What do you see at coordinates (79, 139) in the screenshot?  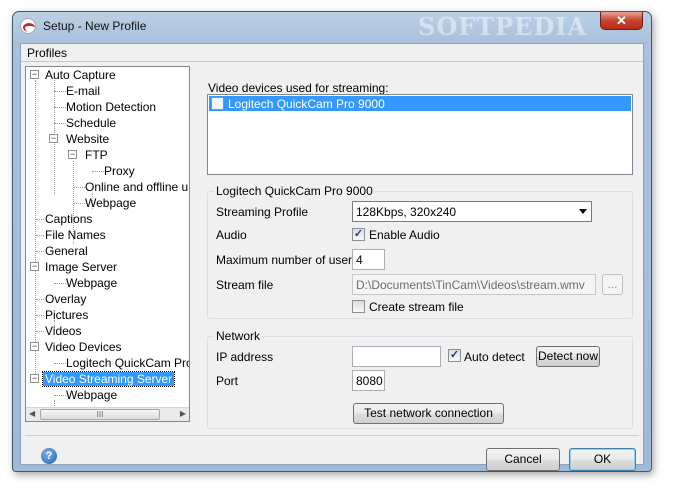 I see `tree-item-website: − Website` at bounding box center [79, 139].